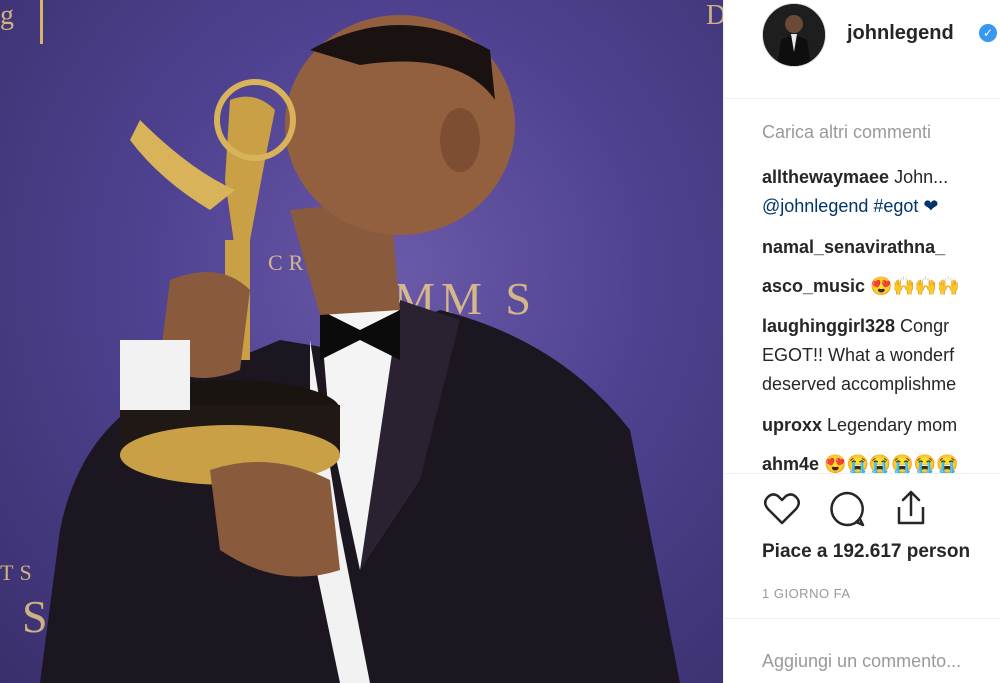 The image size is (1000, 683). What do you see at coordinates (862, 618) in the screenshot?
I see `add-comment-divider` at bounding box center [862, 618].